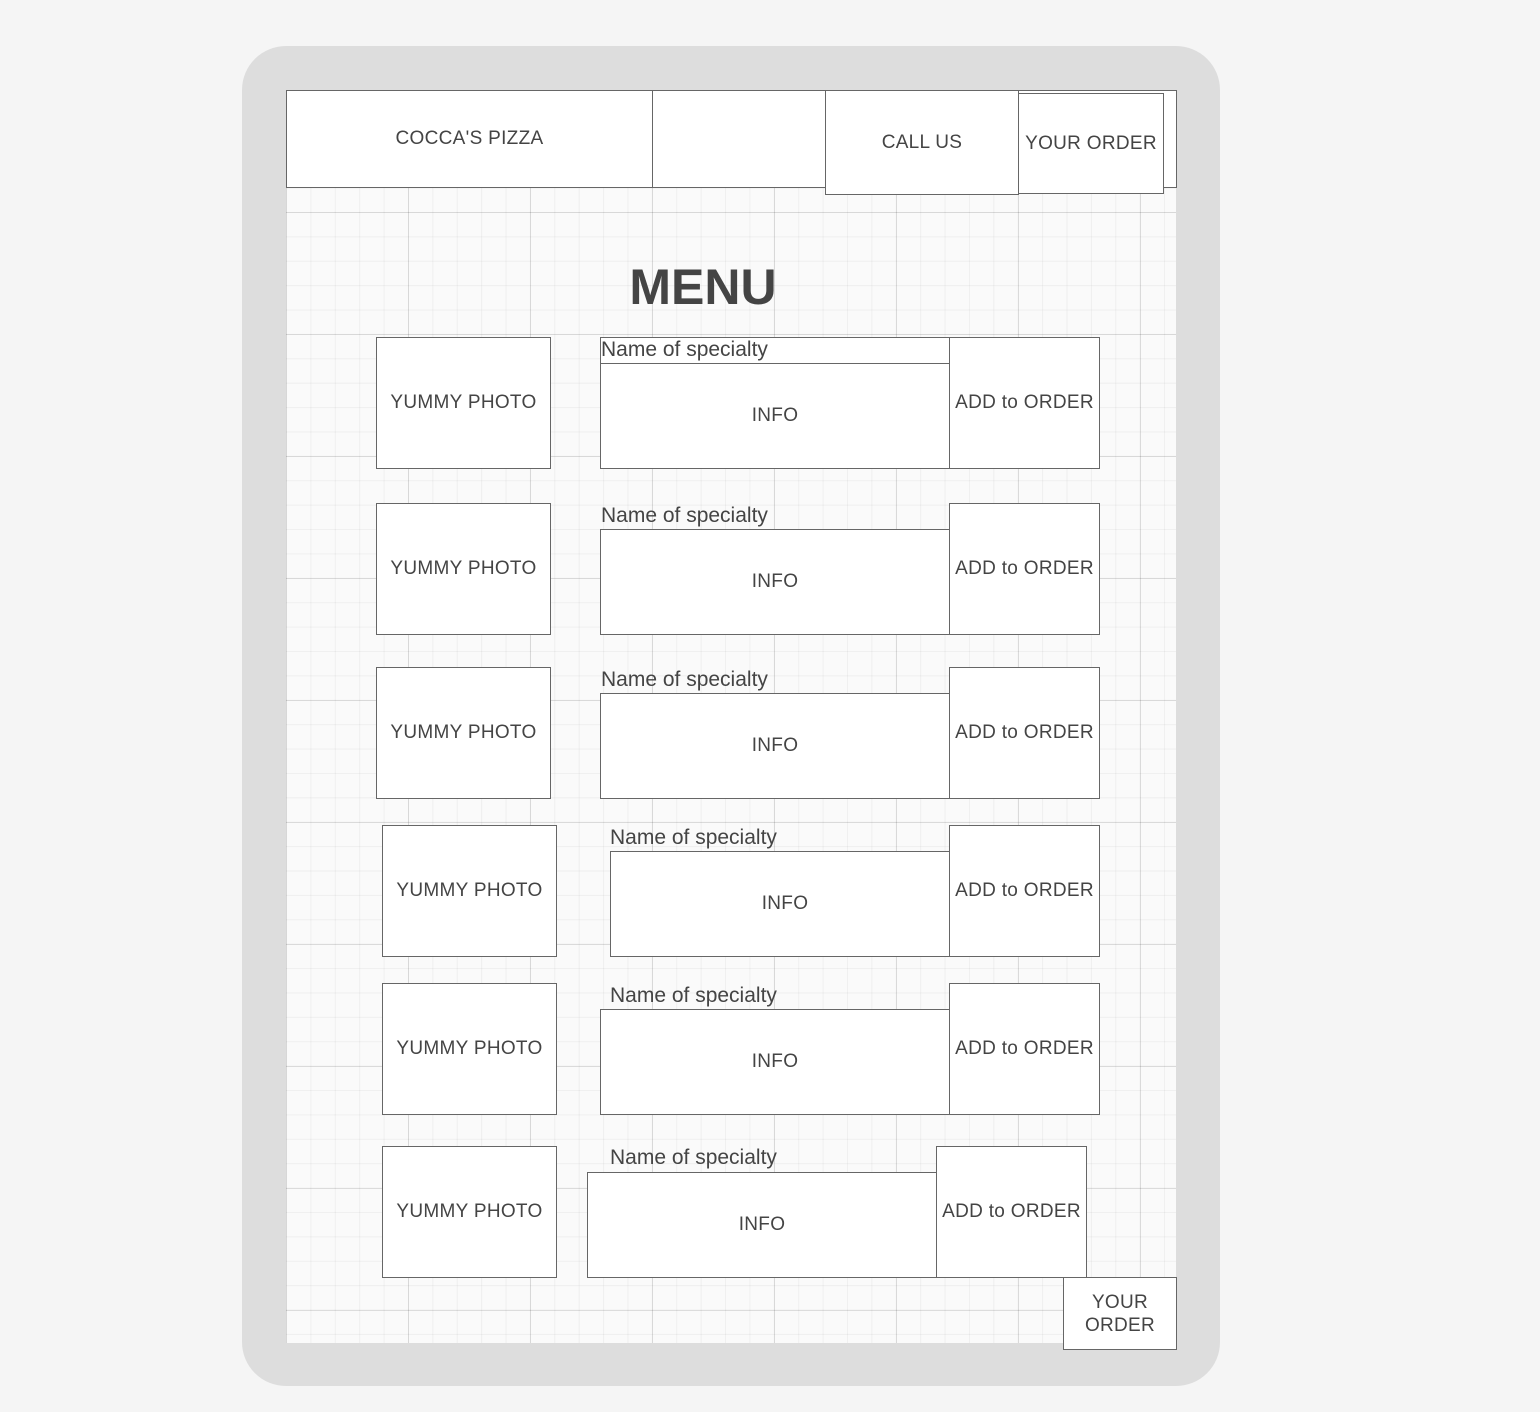  I want to click on your-order-floating-button: YOUR ORDER, so click(1120, 1313).